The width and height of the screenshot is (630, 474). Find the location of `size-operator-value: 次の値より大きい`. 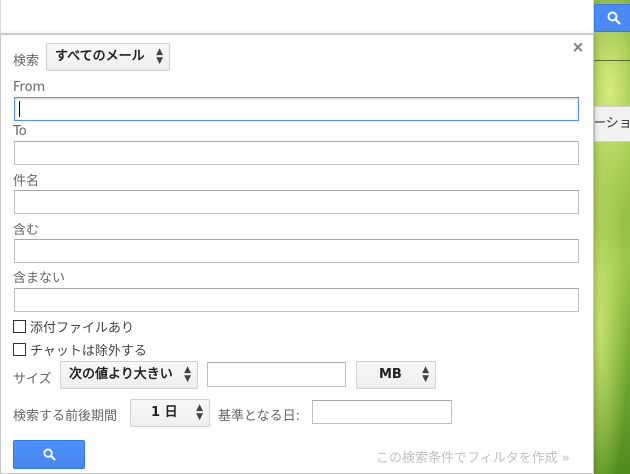

size-operator-value: 次の値より大きい is located at coordinates (121, 374).